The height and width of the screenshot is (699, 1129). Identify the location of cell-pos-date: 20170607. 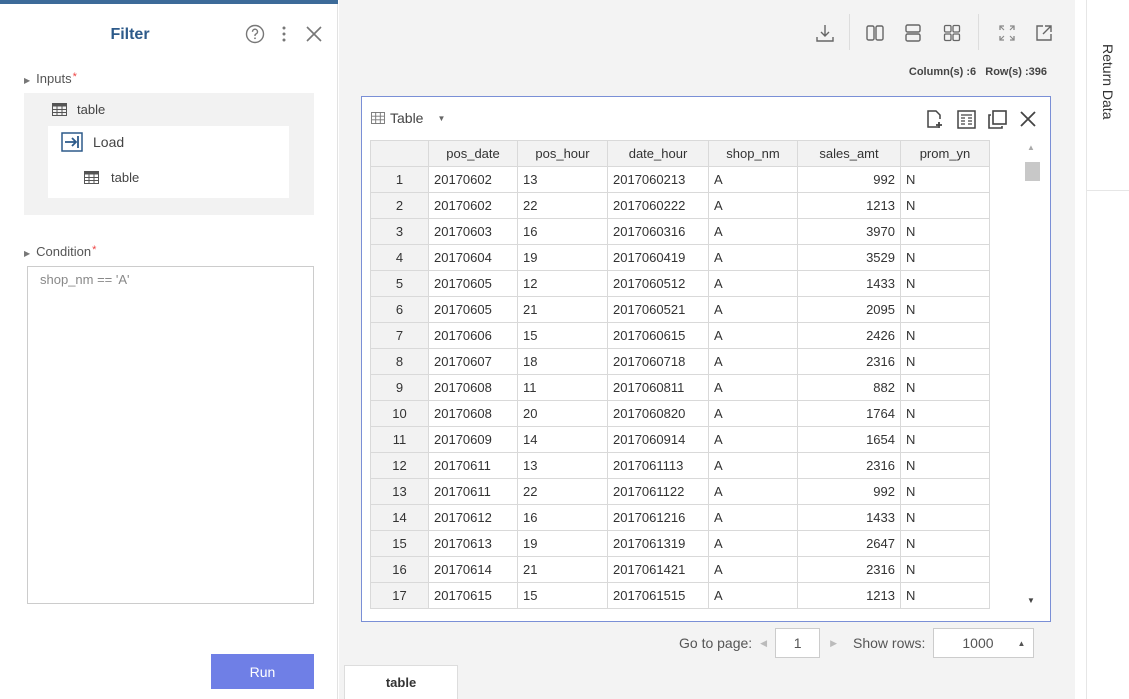
(473, 361).